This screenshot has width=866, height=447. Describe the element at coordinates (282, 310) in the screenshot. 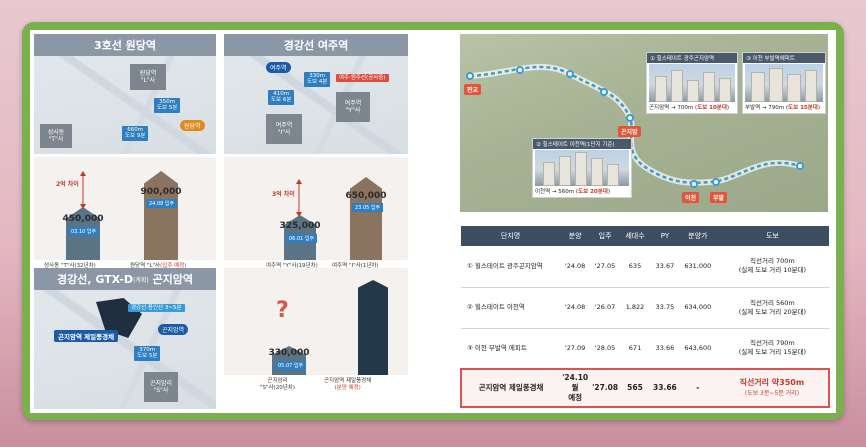

I see `question-mark: ?` at that location.